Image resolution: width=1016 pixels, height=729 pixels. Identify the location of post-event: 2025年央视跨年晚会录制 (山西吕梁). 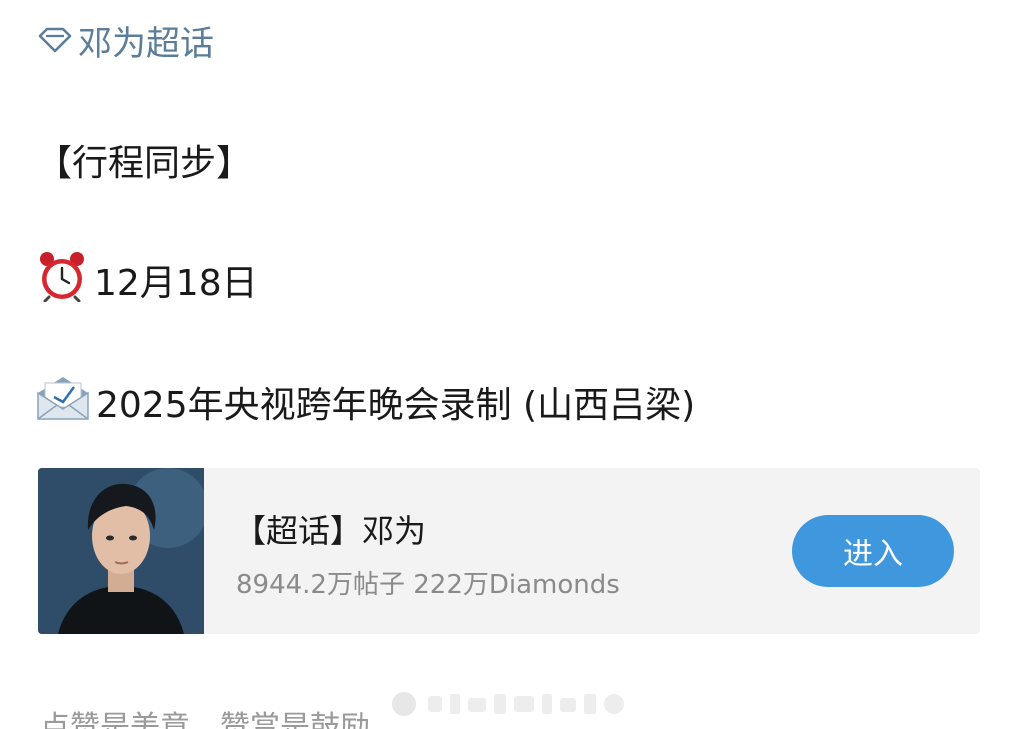
(396, 405).